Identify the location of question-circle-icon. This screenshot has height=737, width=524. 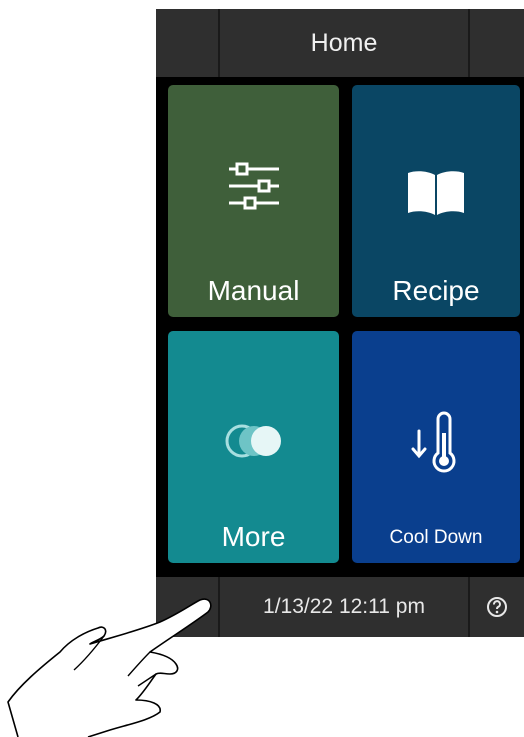
(497, 607).